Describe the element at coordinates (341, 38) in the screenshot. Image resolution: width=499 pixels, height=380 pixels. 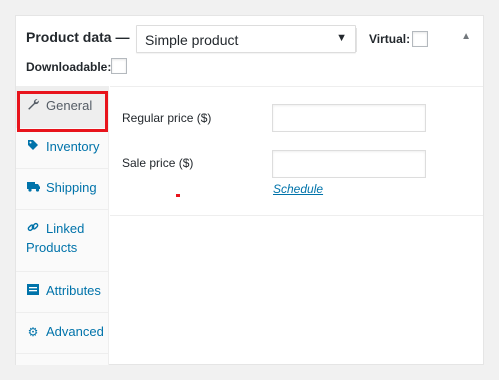
I see `dropdown-caret-icon: ▼` at that location.